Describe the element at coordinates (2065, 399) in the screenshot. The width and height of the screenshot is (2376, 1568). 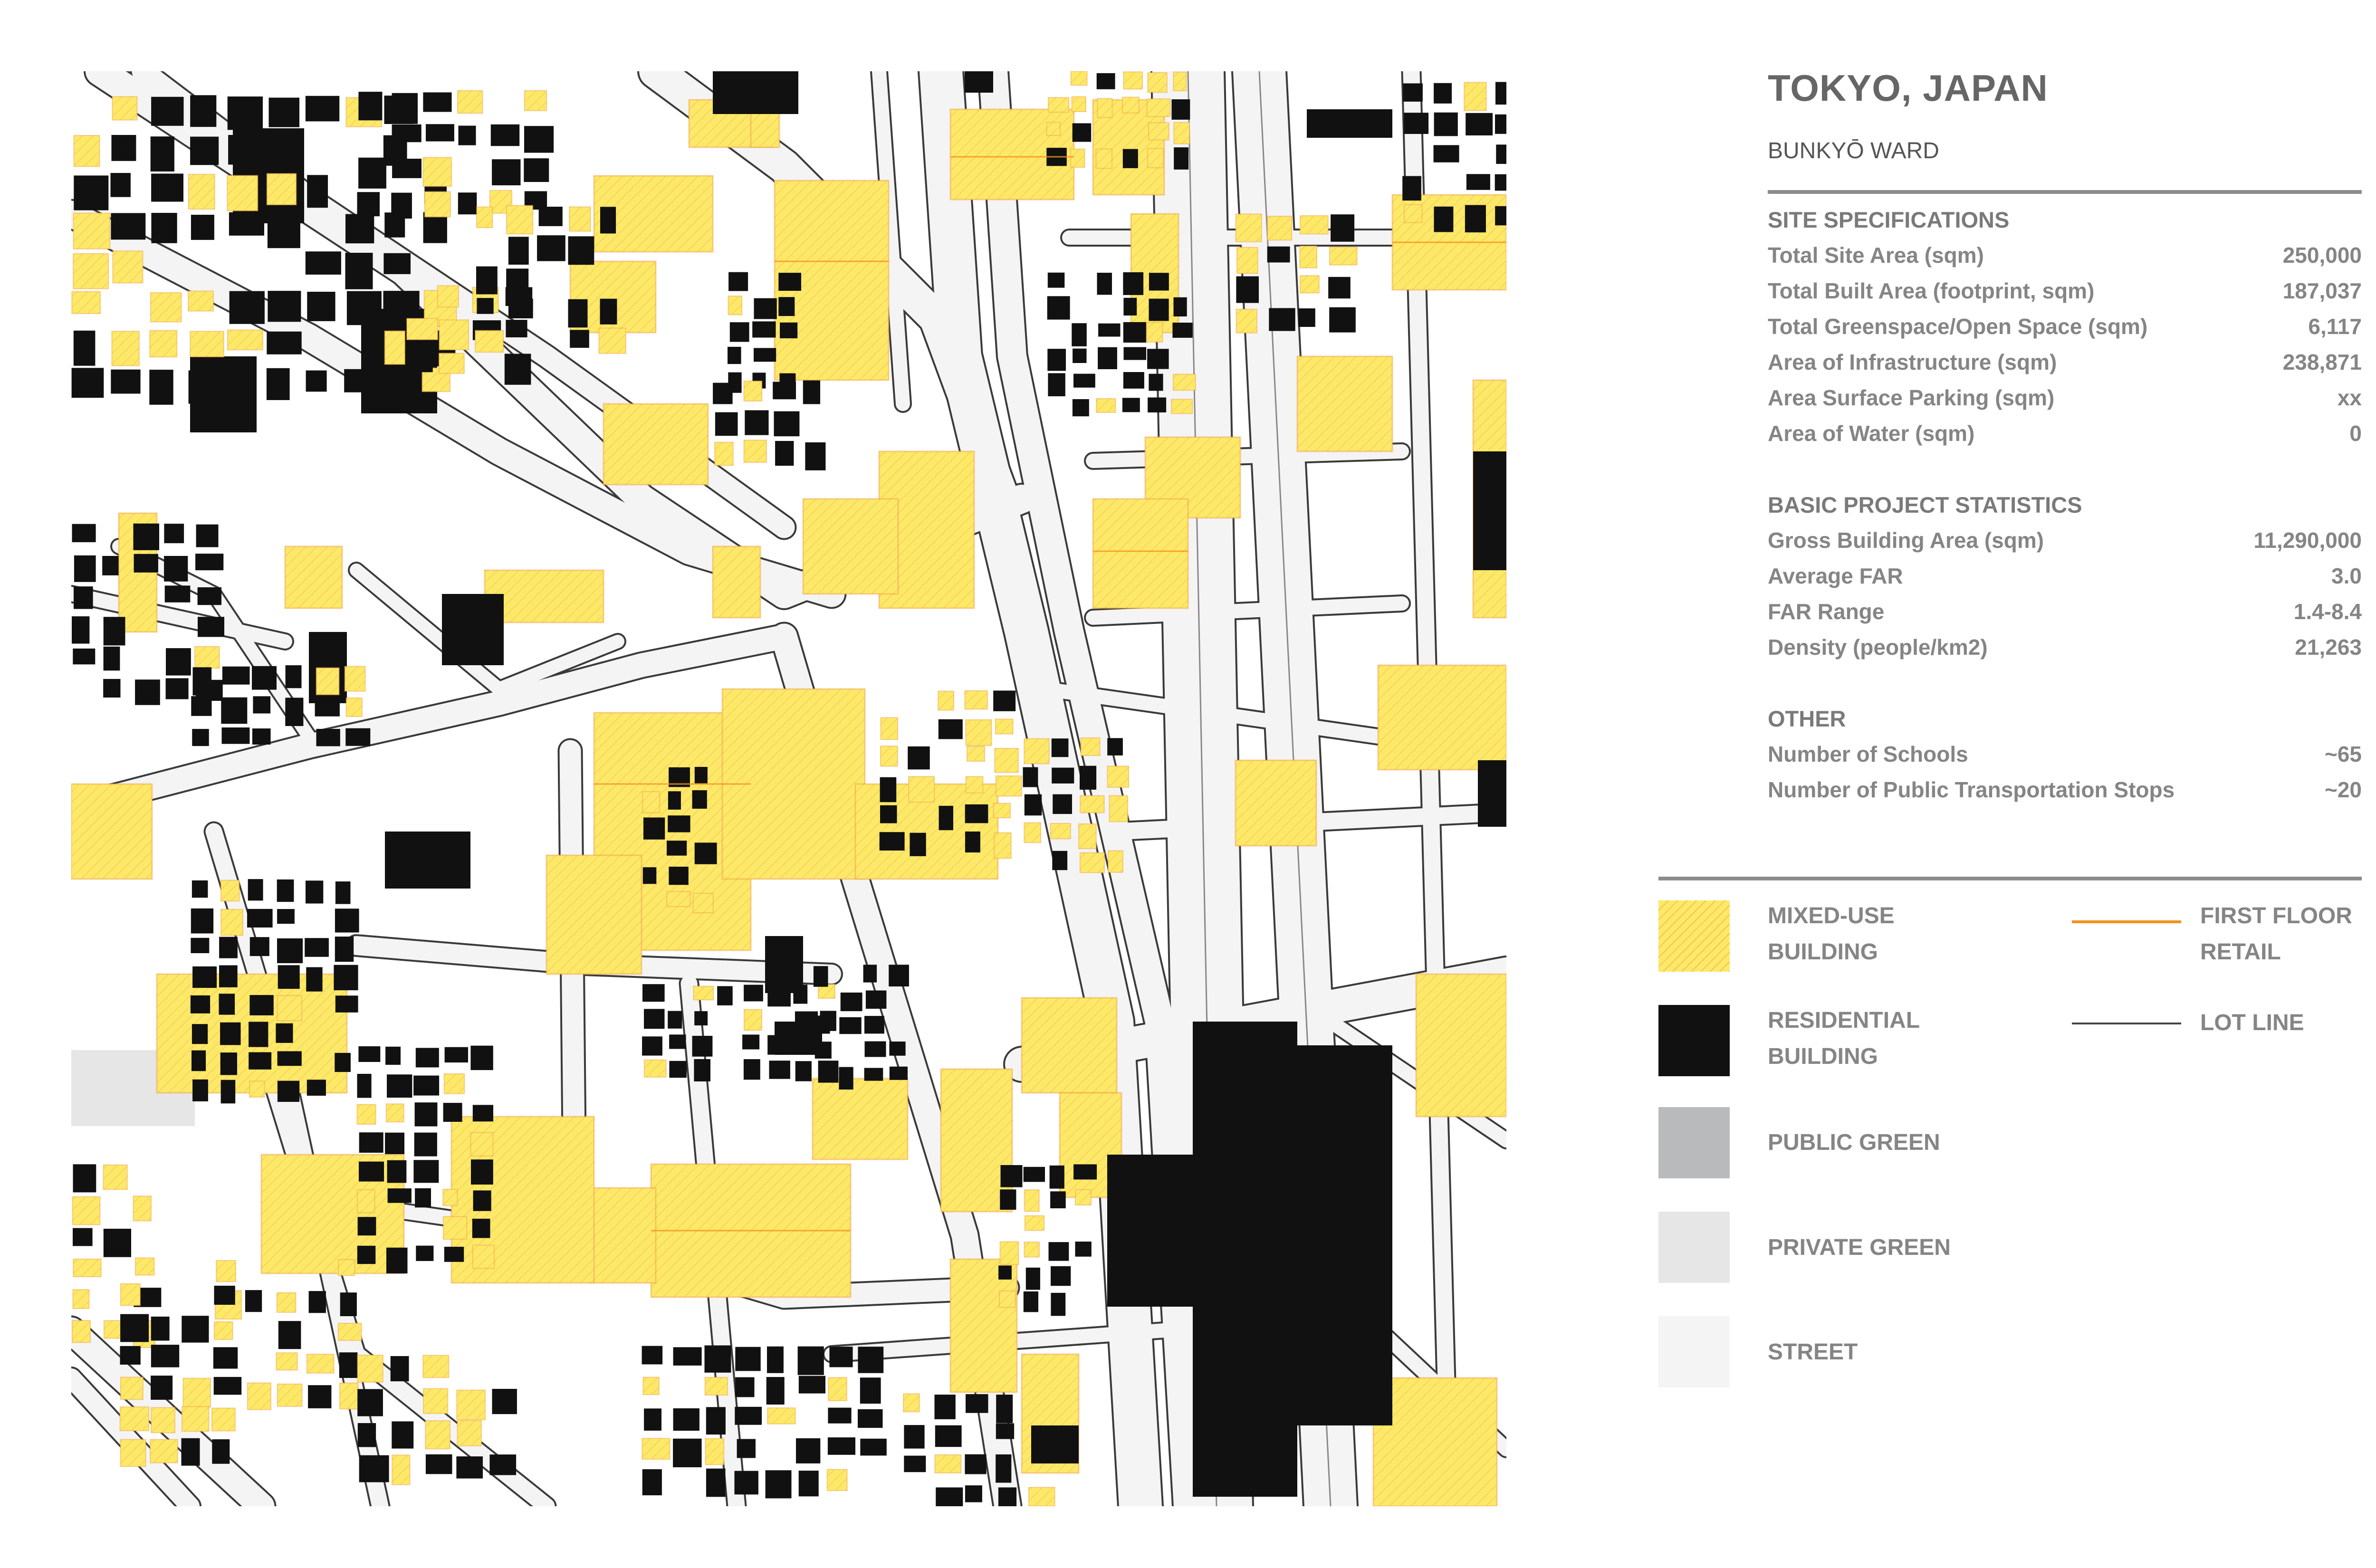
I see `stat-row: Area Surface Parking (sqm) xx` at that location.